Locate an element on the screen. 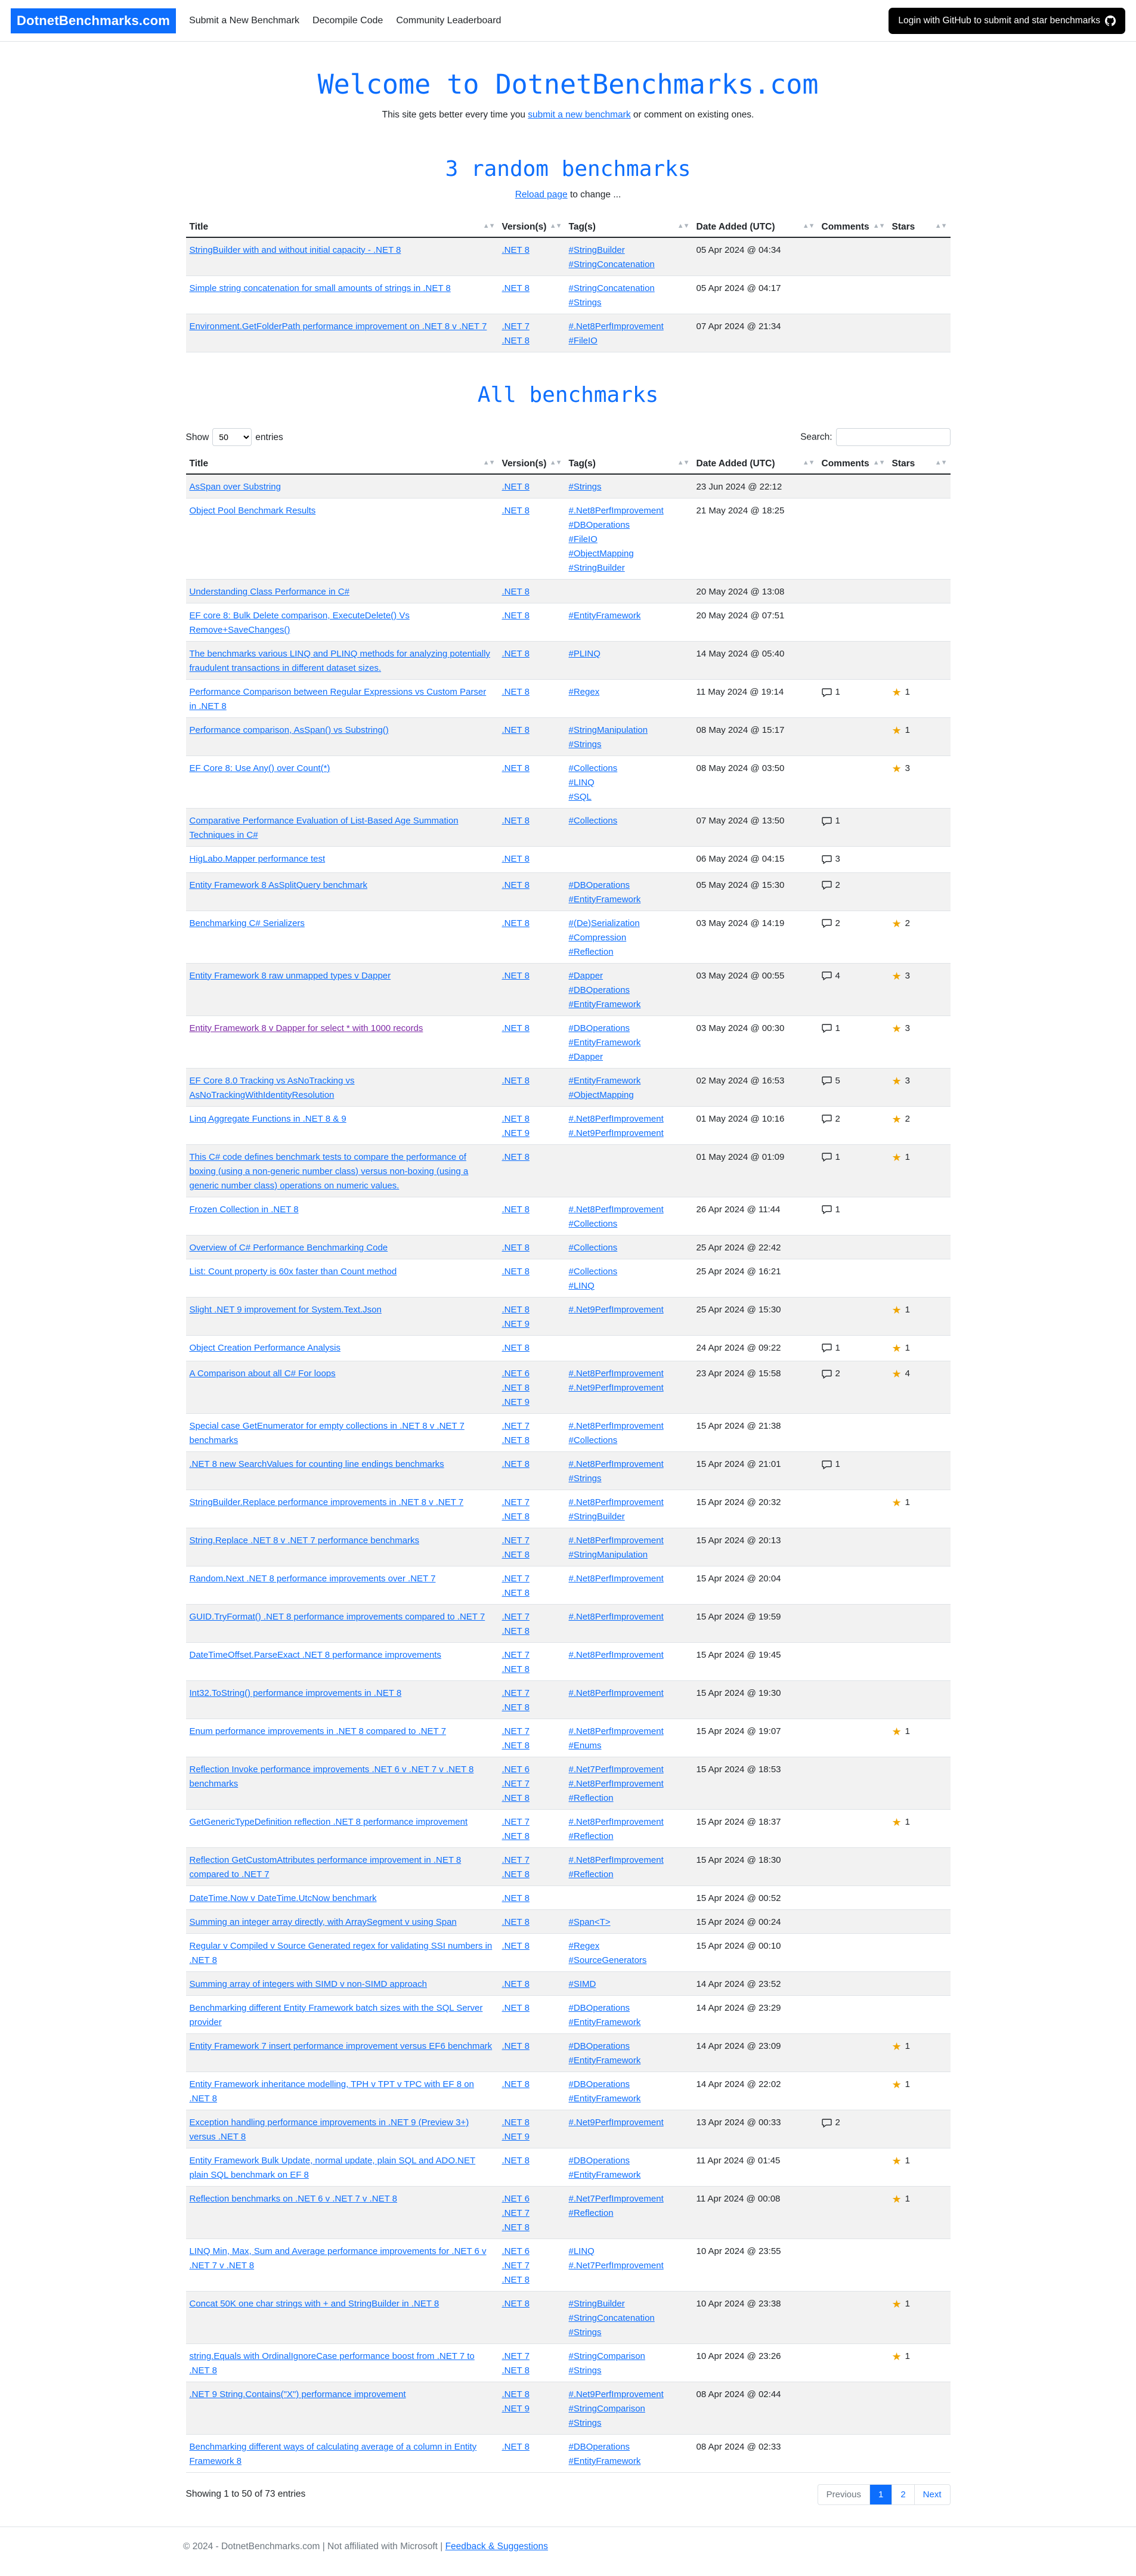 This screenshot has height=2576, width=1136. tag-link: #StringComparison is located at coordinates (629, 2409).